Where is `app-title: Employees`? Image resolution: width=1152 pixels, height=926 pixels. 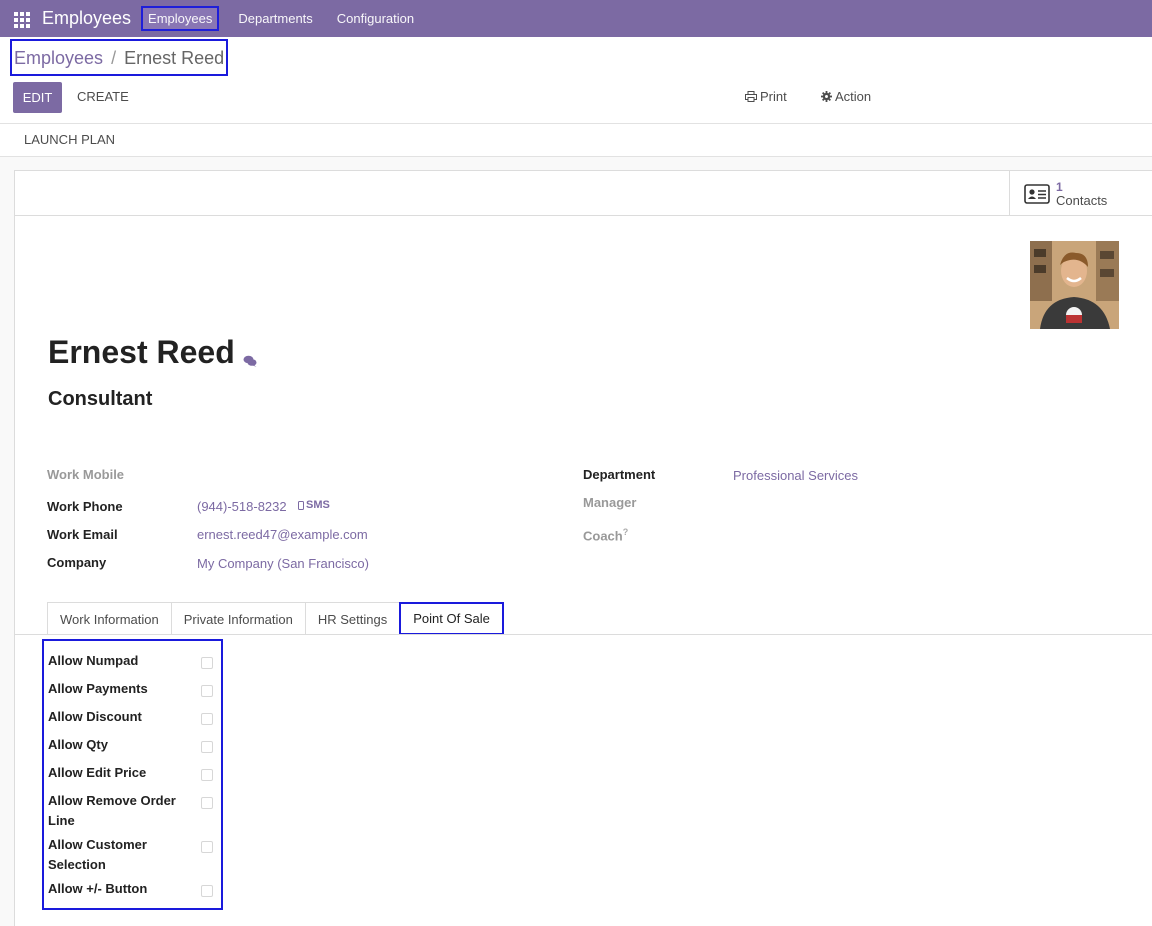
app-title: Employees is located at coordinates (86, 18).